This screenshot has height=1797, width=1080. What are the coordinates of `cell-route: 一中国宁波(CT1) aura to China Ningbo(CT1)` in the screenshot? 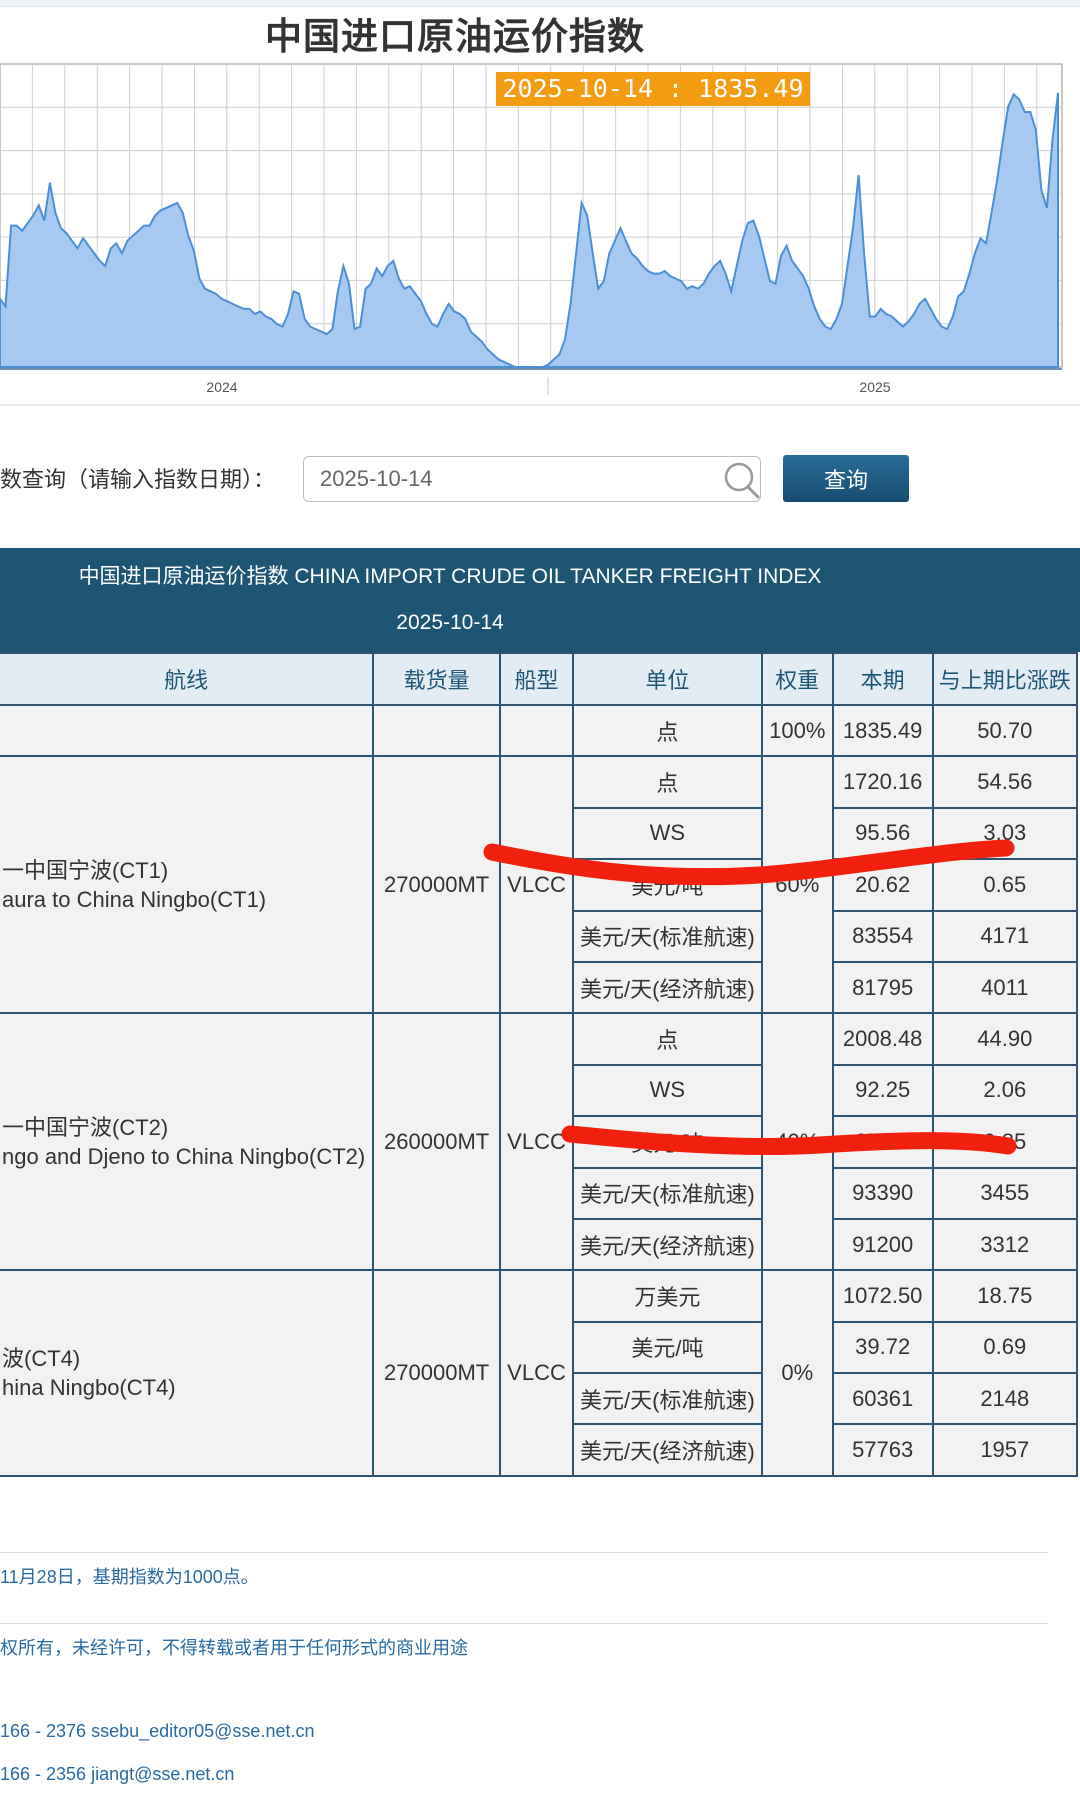 It's located at (187, 885).